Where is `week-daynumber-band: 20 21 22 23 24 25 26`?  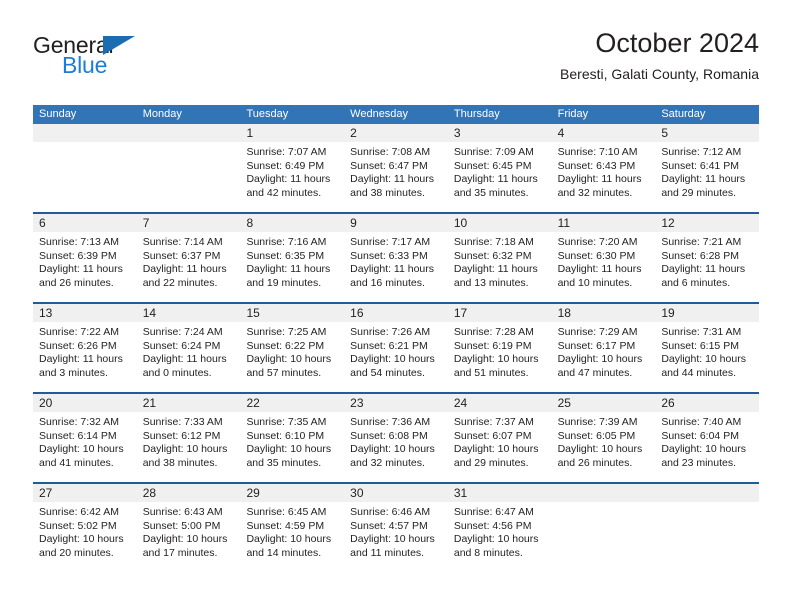 week-daynumber-band: 20 21 22 23 24 25 26 is located at coordinates (396, 403).